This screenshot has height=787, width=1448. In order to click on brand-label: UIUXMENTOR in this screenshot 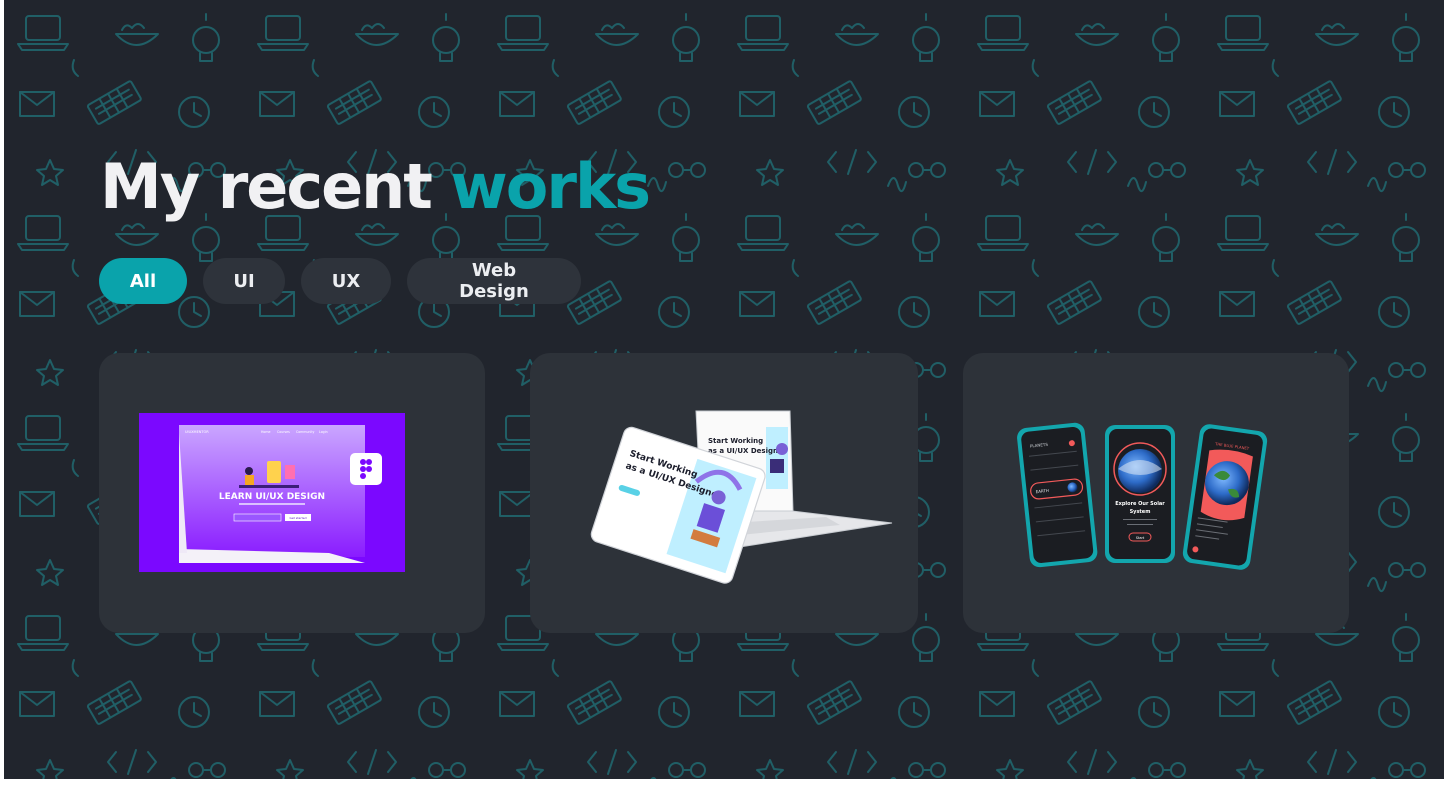, I will do `click(197, 432)`.